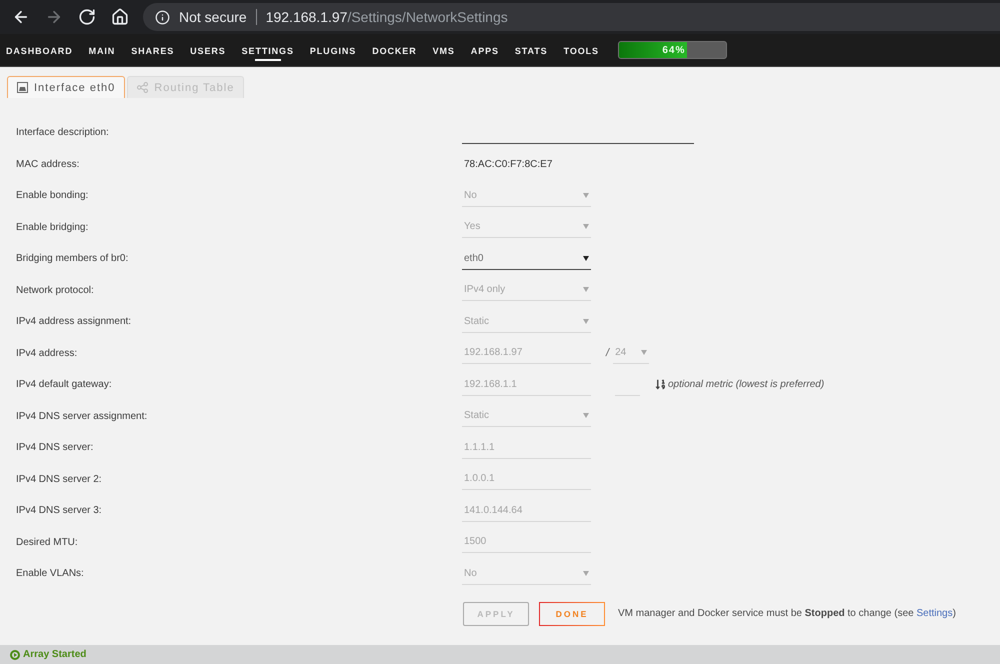 Image resolution: width=1000 pixels, height=664 pixels. I want to click on menu-item: PLUGINS, so click(333, 50).